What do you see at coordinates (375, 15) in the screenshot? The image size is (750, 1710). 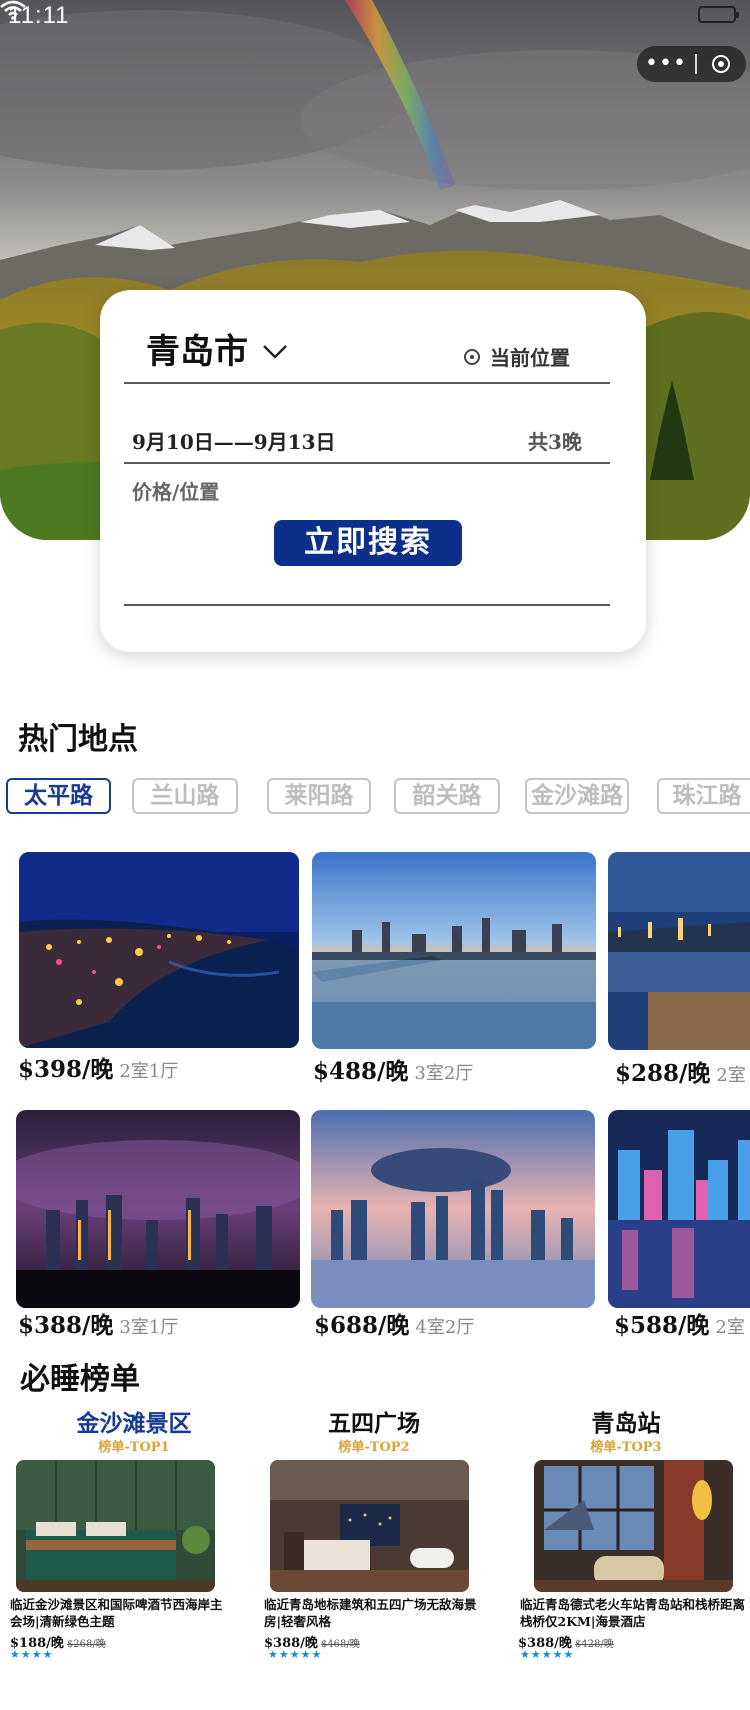 I see `status-bar: 11:11` at bounding box center [375, 15].